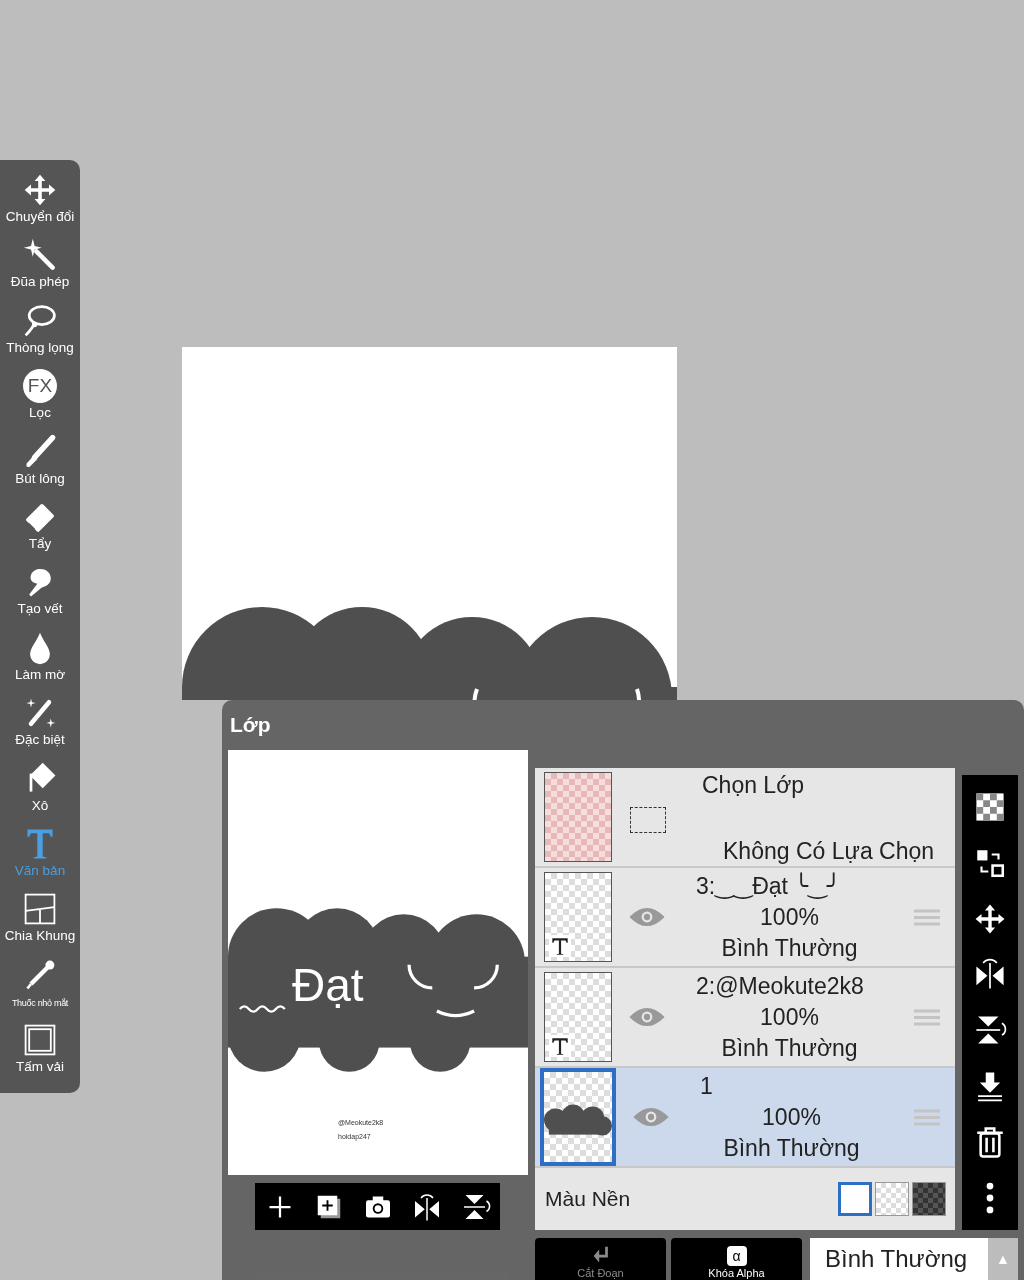  What do you see at coordinates (588, 1199) in the screenshot?
I see `background-label: Màu Nền` at bounding box center [588, 1199].